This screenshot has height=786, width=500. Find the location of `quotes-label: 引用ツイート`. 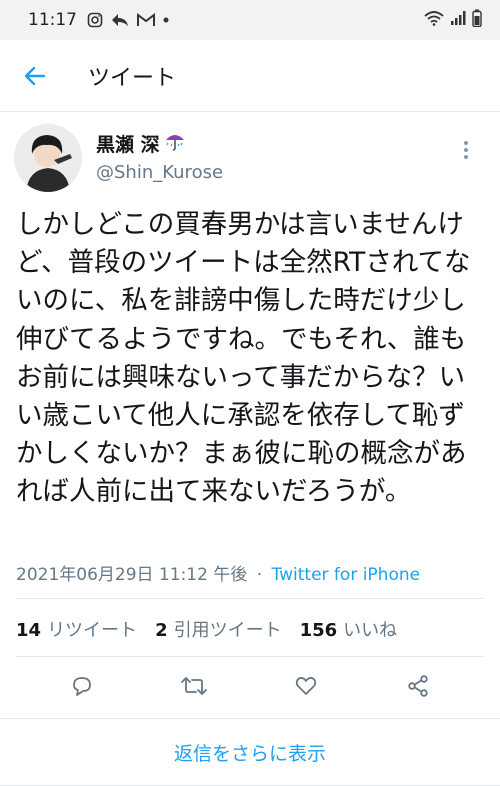

quotes-label: 引用ツイート is located at coordinates (227, 630).